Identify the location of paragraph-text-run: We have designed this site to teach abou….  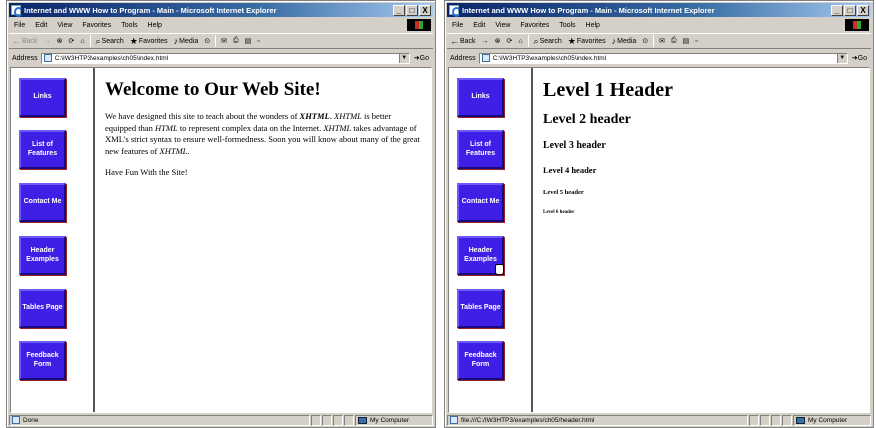
(202, 116).